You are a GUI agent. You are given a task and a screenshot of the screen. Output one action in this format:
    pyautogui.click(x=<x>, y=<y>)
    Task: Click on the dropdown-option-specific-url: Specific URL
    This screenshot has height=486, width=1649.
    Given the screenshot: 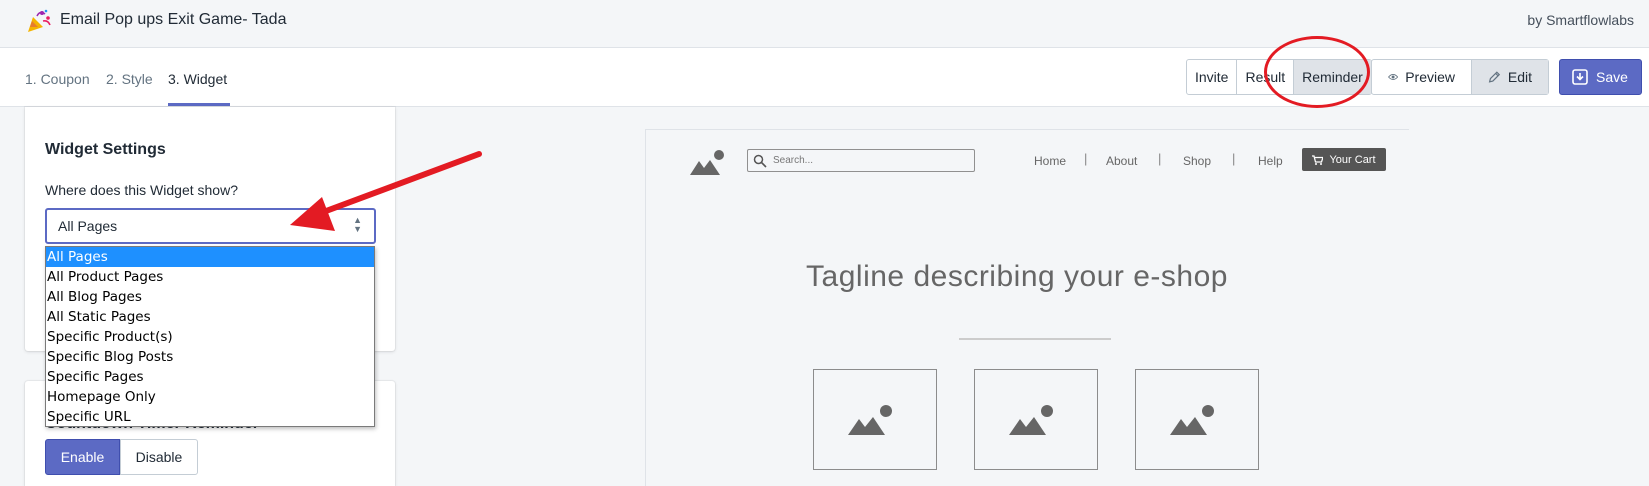 What is the action you would take?
    pyautogui.click(x=210, y=417)
    